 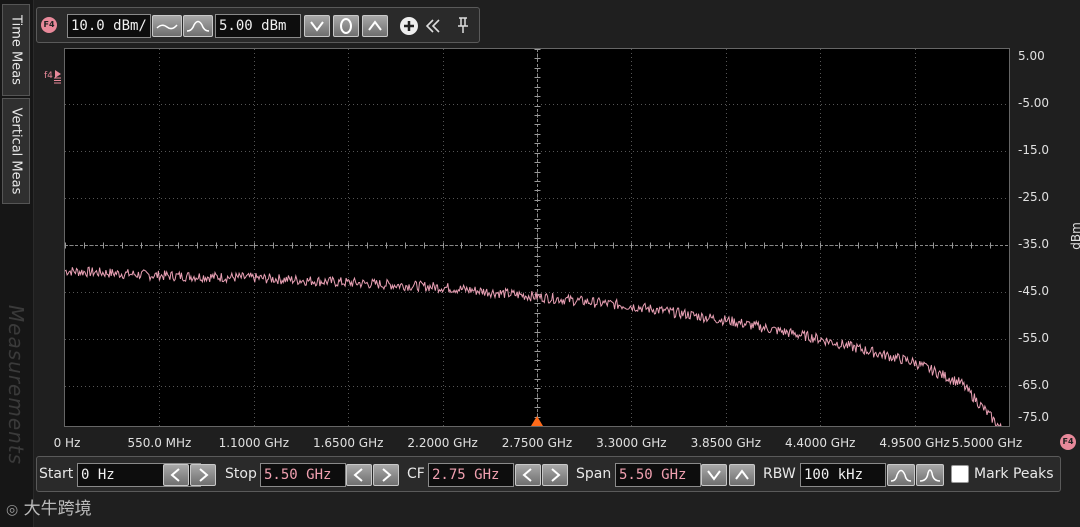 I want to click on filter-narrow-icon, so click(x=930, y=475).